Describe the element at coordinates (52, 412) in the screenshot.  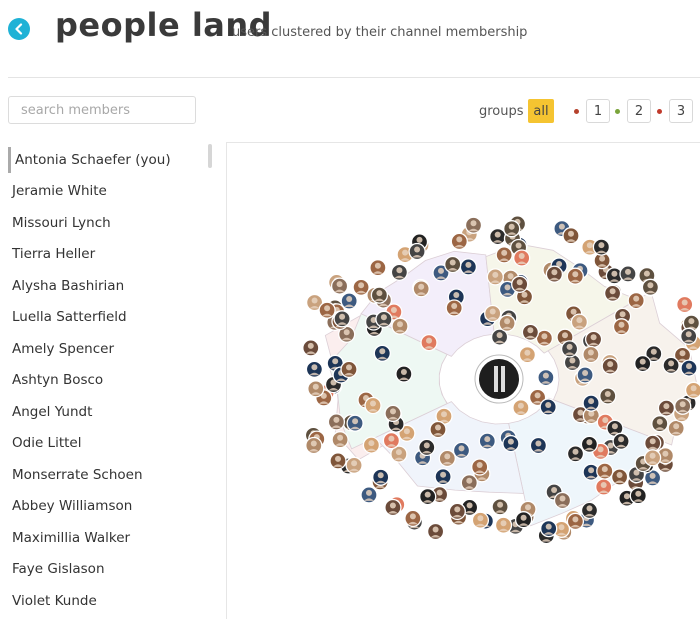
I see `member-item: Angel Yundt` at that location.